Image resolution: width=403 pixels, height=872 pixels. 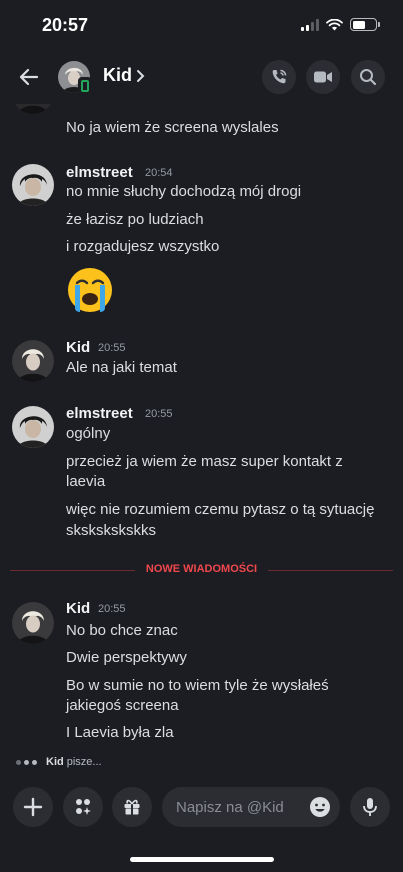 I want to click on wifi-icon, so click(x=334, y=24).